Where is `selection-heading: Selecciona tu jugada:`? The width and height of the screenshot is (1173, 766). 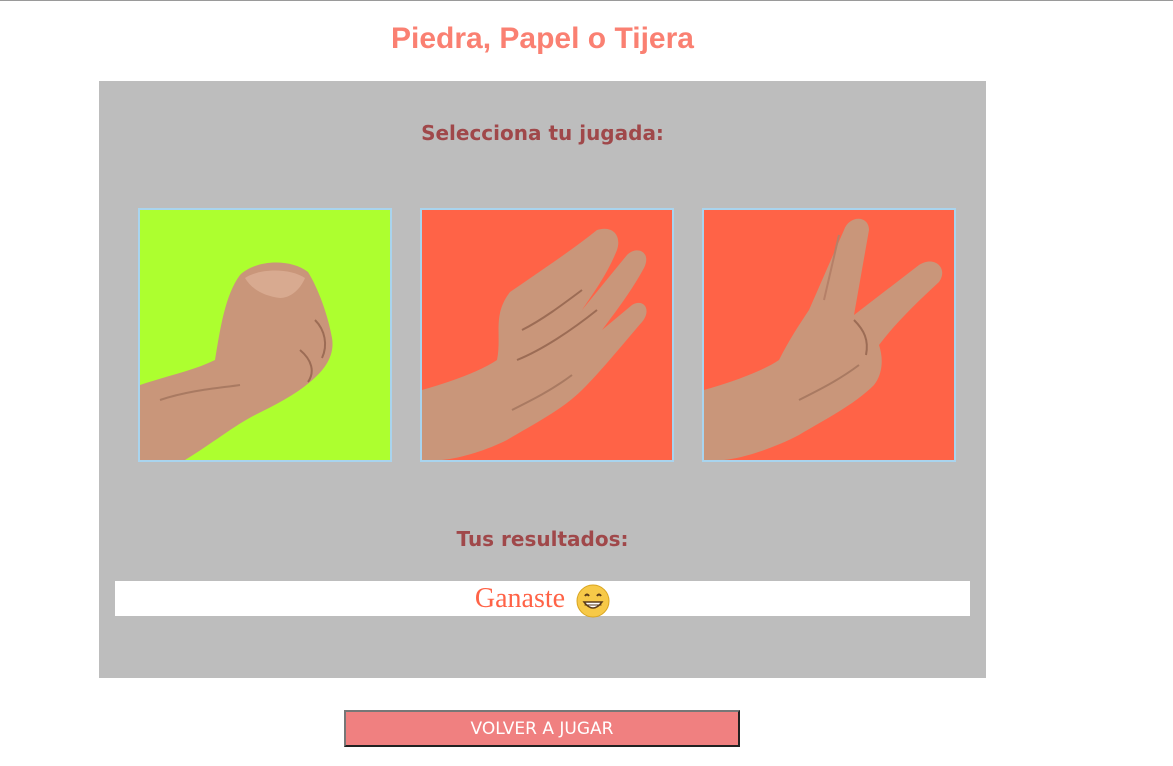
selection-heading: Selecciona tu jugada: is located at coordinates (542, 133).